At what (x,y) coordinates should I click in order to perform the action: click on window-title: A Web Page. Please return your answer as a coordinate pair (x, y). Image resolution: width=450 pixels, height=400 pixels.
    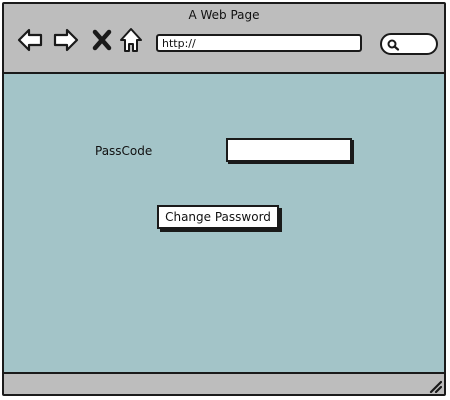
    Looking at the image, I should click on (224, 15).